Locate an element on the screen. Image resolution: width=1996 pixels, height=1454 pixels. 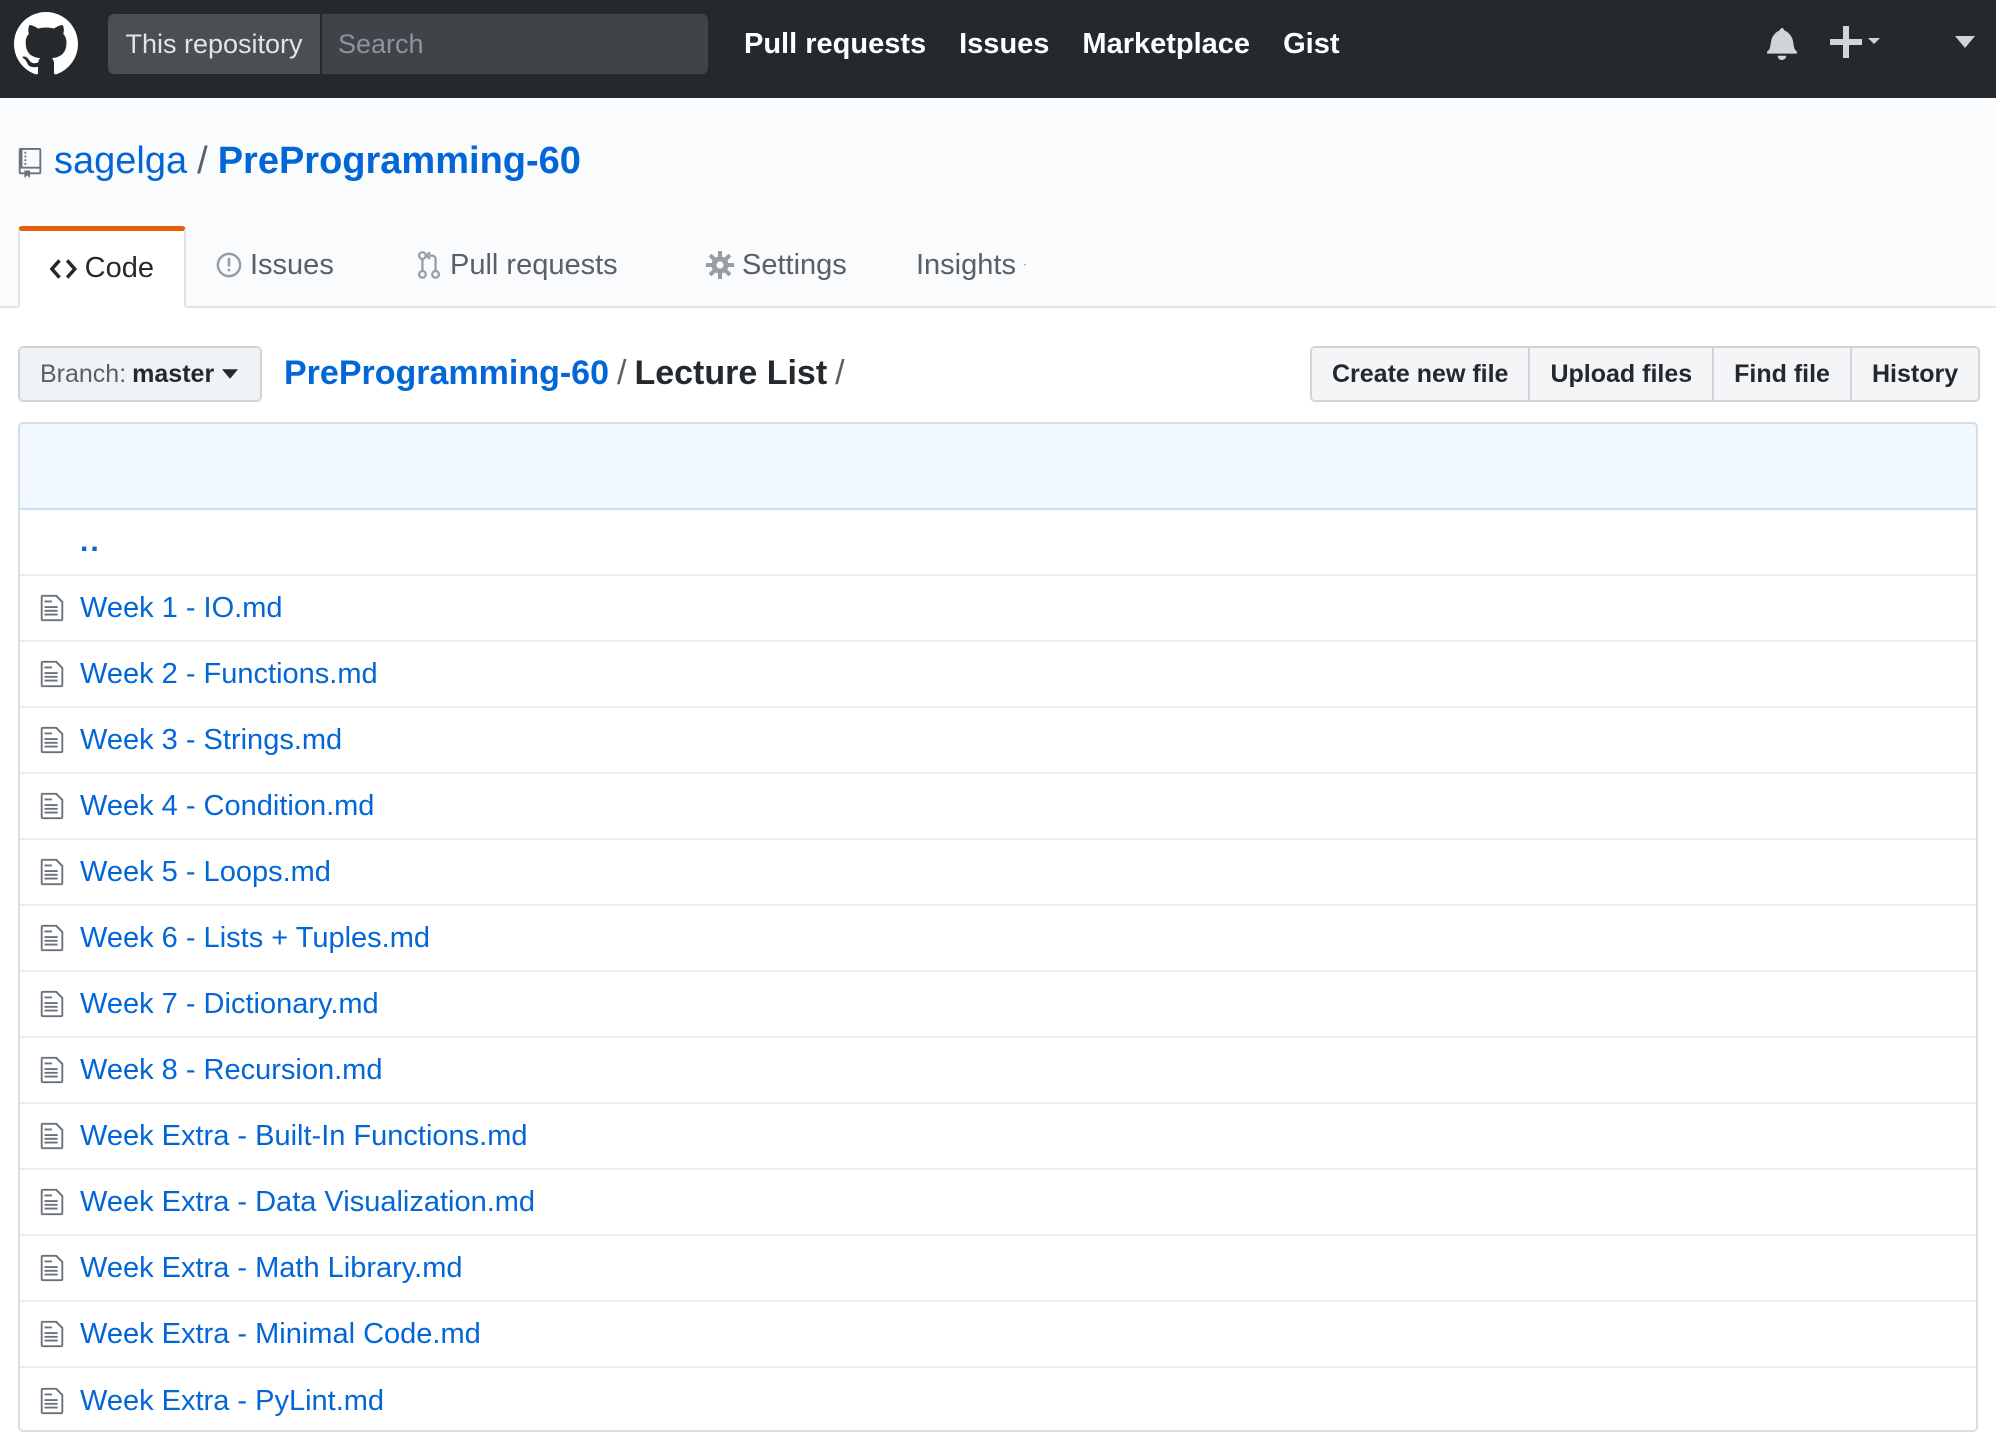
search-input is located at coordinates (515, 44).